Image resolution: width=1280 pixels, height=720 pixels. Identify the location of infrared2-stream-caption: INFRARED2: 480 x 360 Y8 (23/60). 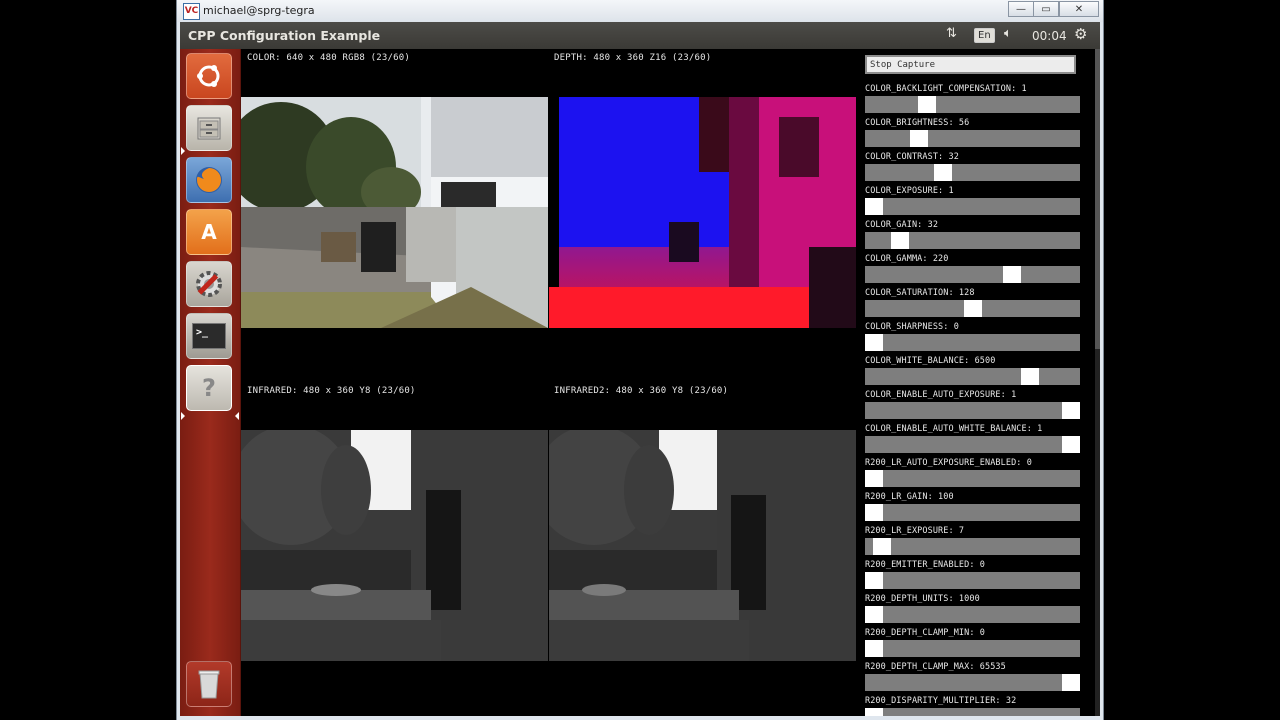
(641, 391).